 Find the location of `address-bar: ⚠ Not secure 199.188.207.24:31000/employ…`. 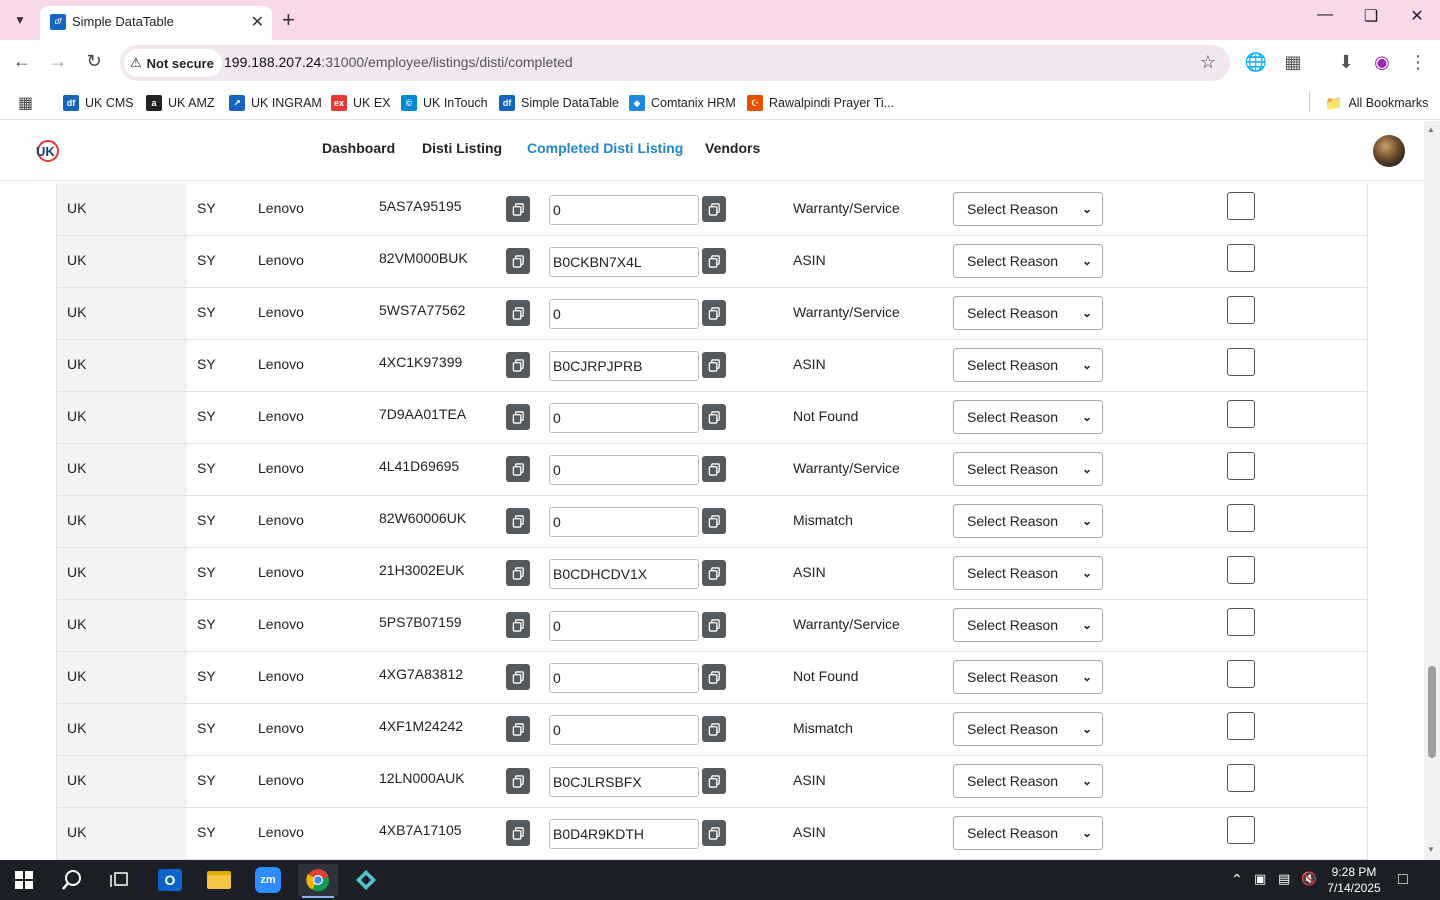

address-bar: ⚠ Not secure 199.188.207.24:31000/employ… is located at coordinates (675, 63).